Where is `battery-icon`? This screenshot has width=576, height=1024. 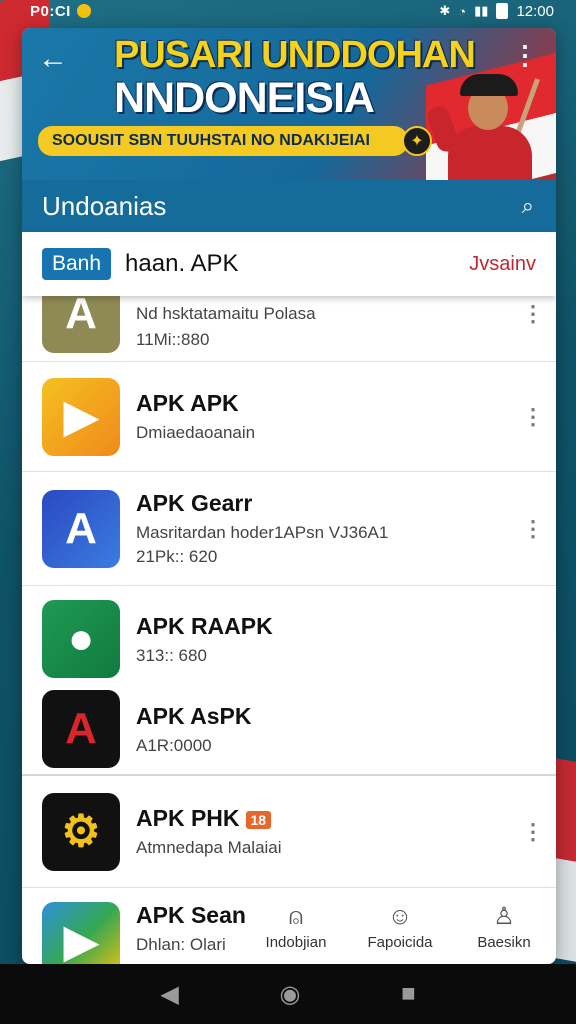
battery-icon is located at coordinates (502, 11).